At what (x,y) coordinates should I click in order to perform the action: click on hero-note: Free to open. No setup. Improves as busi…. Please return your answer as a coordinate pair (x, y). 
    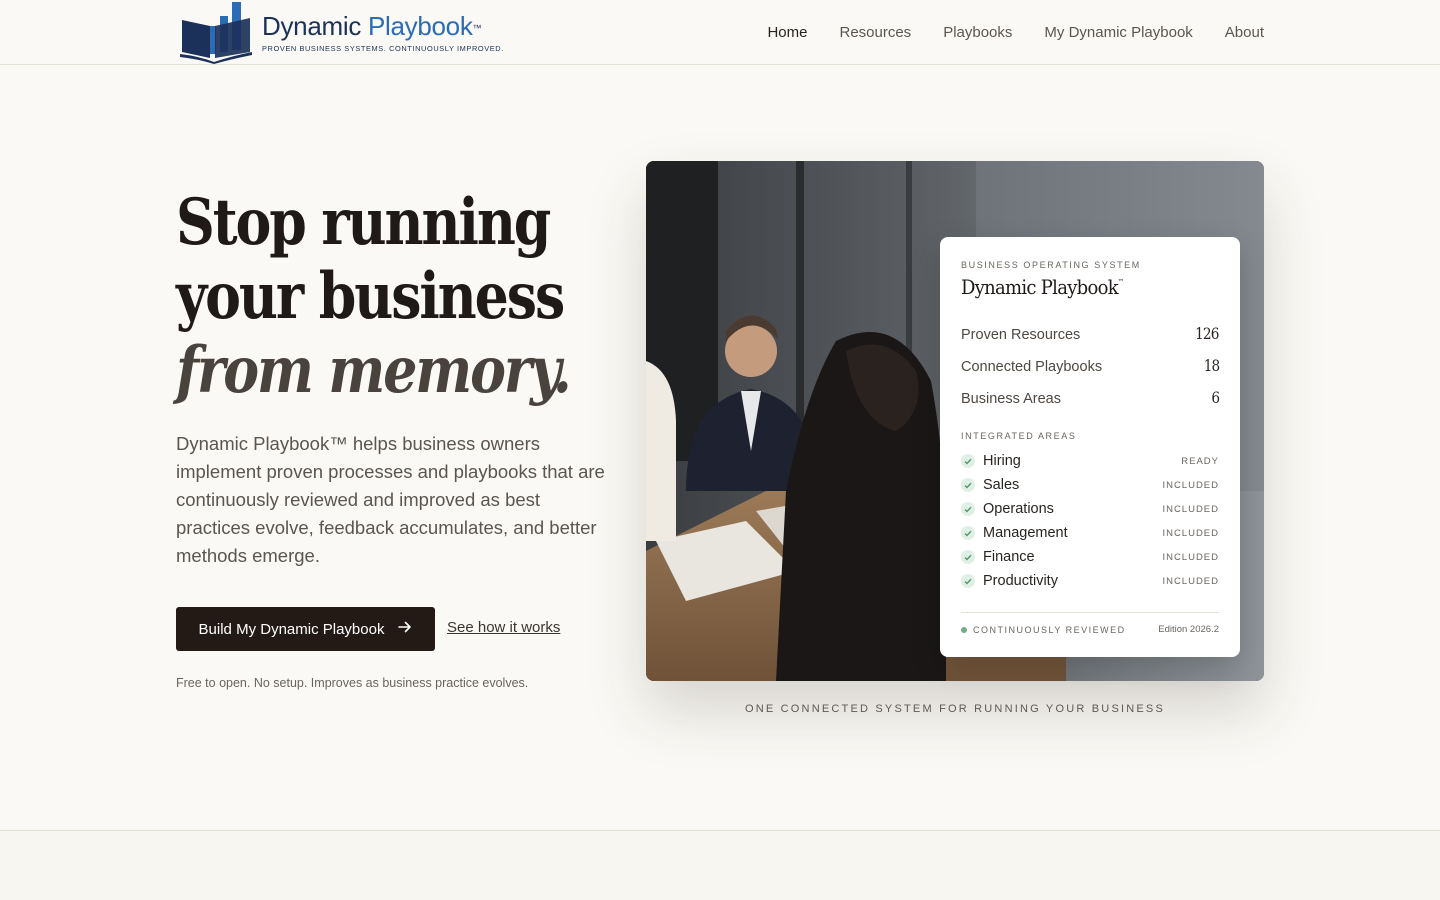
    Looking at the image, I should click on (352, 683).